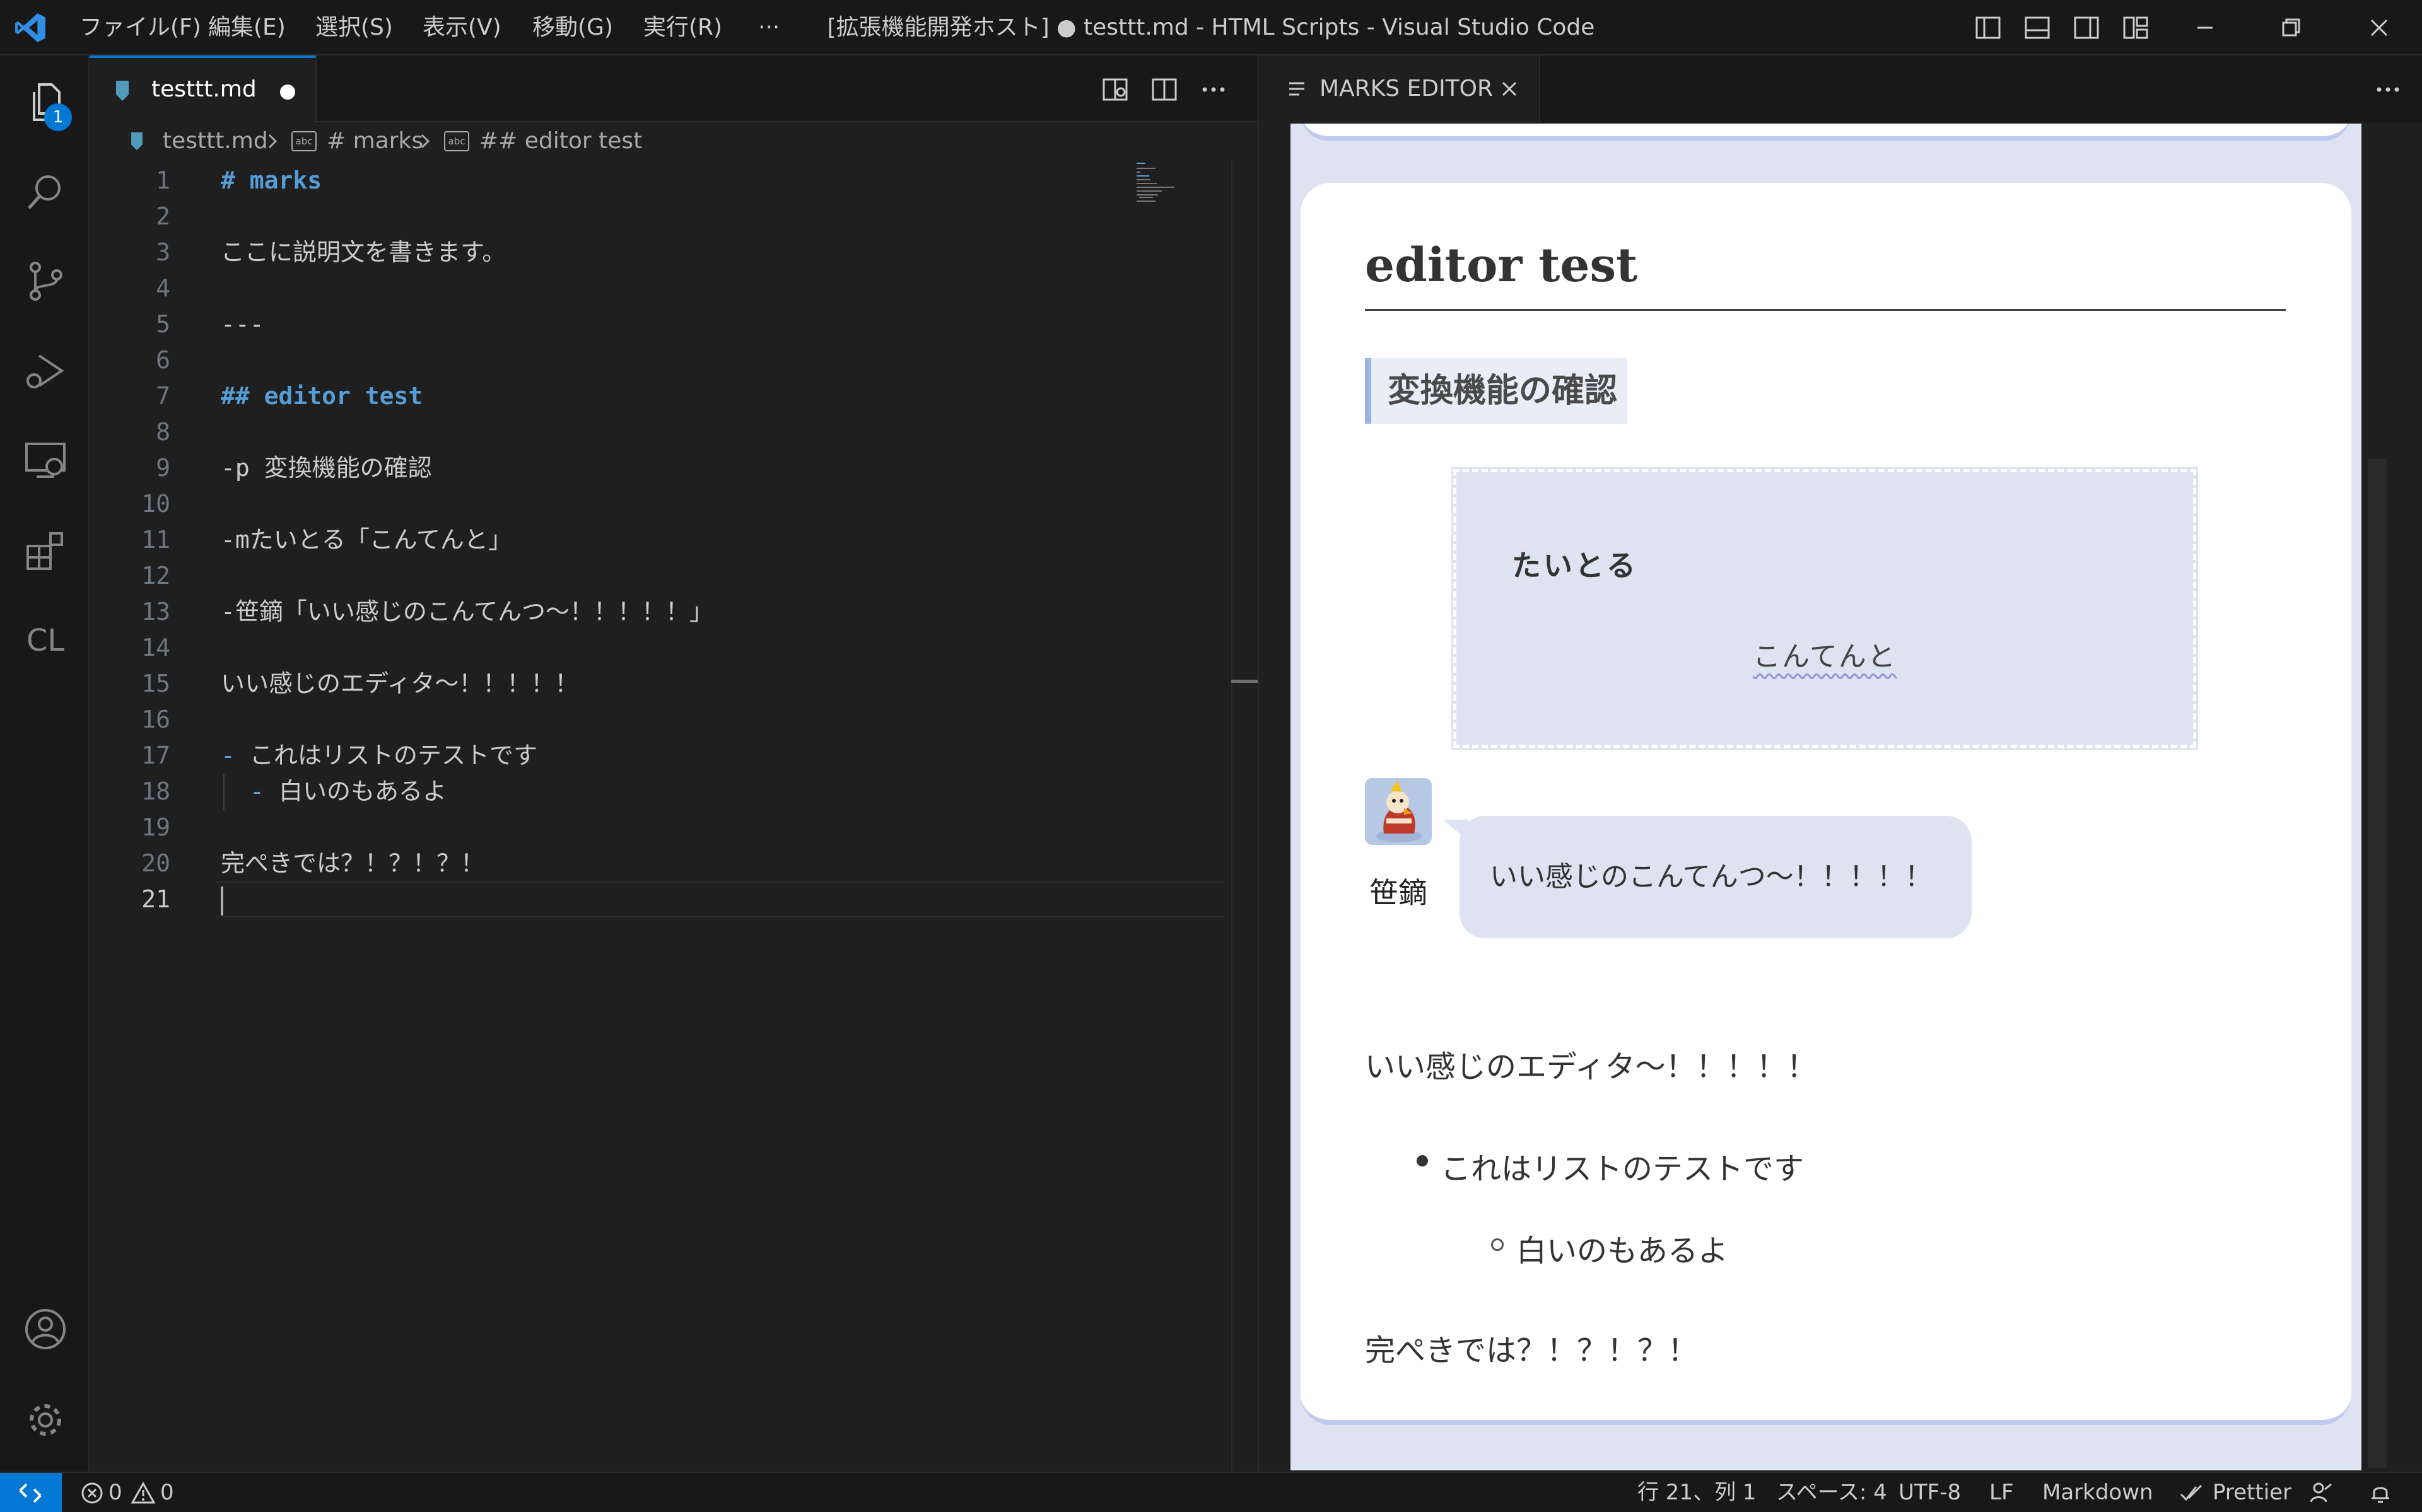 Image resolution: width=2422 pixels, height=1512 pixels. I want to click on line-number: 21, so click(155, 899).